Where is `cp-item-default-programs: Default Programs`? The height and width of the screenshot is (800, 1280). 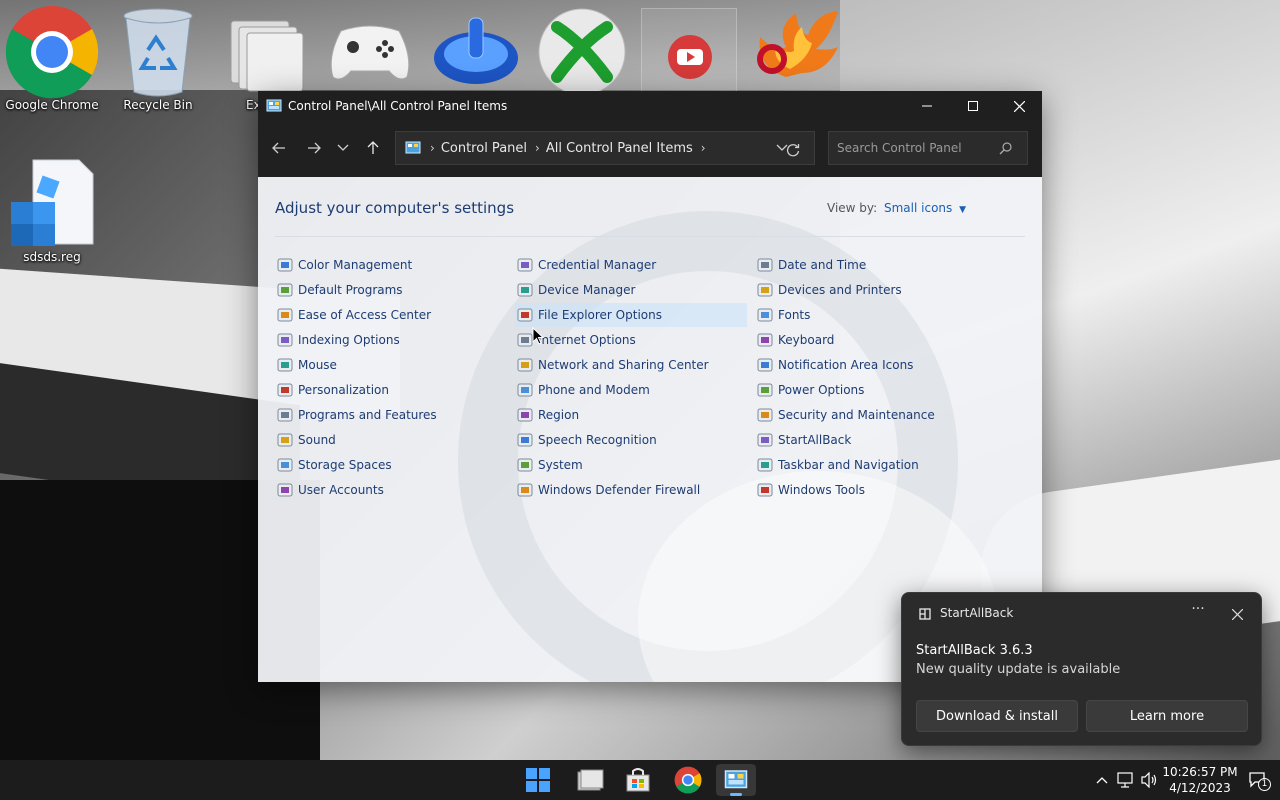
cp-item-default-programs: Default Programs is located at coordinates (391, 290).